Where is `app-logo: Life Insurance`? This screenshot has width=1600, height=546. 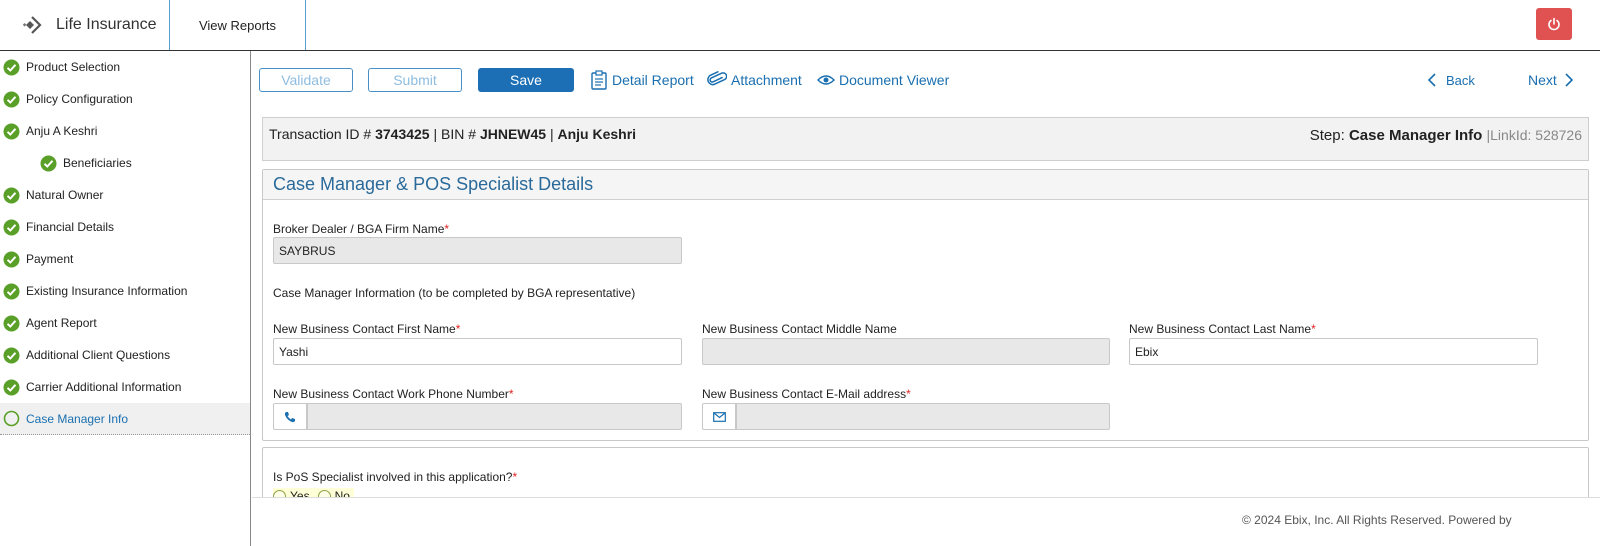 app-logo: Life Insurance is located at coordinates (89, 25).